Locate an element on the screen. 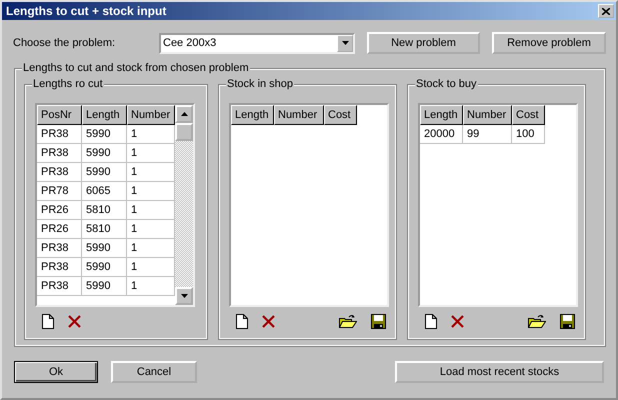 The height and width of the screenshot is (400, 618). dialog-button: Load most recent stocks is located at coordinates (499, 372).